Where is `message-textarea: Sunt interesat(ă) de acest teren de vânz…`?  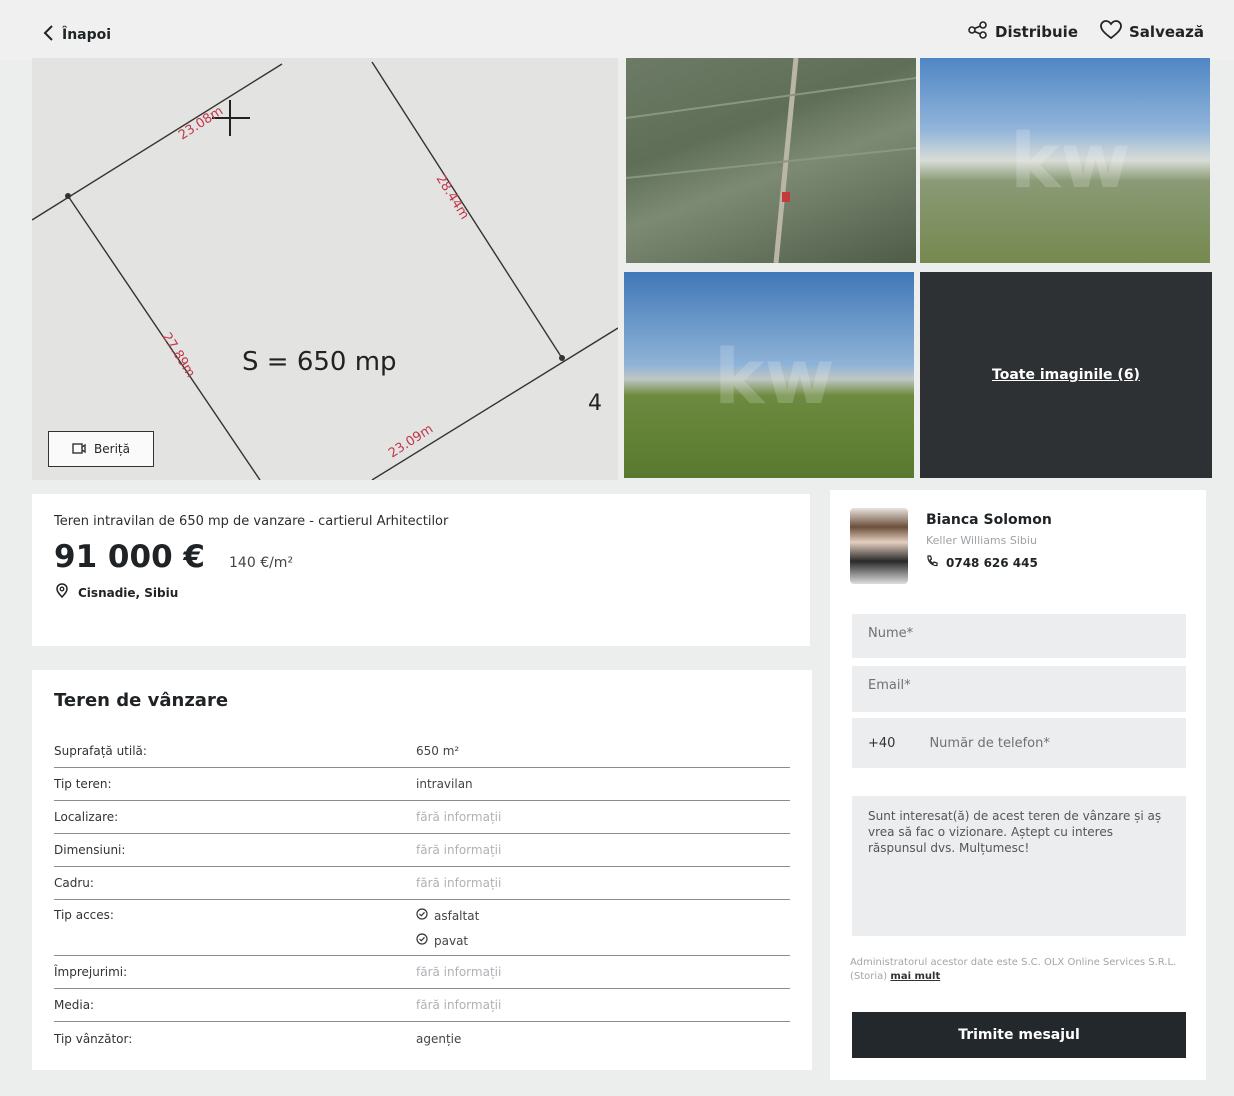 message-textarea: Sunt interesat(ă) de acest teren de vânz… is located at coordinates (1019, 866).